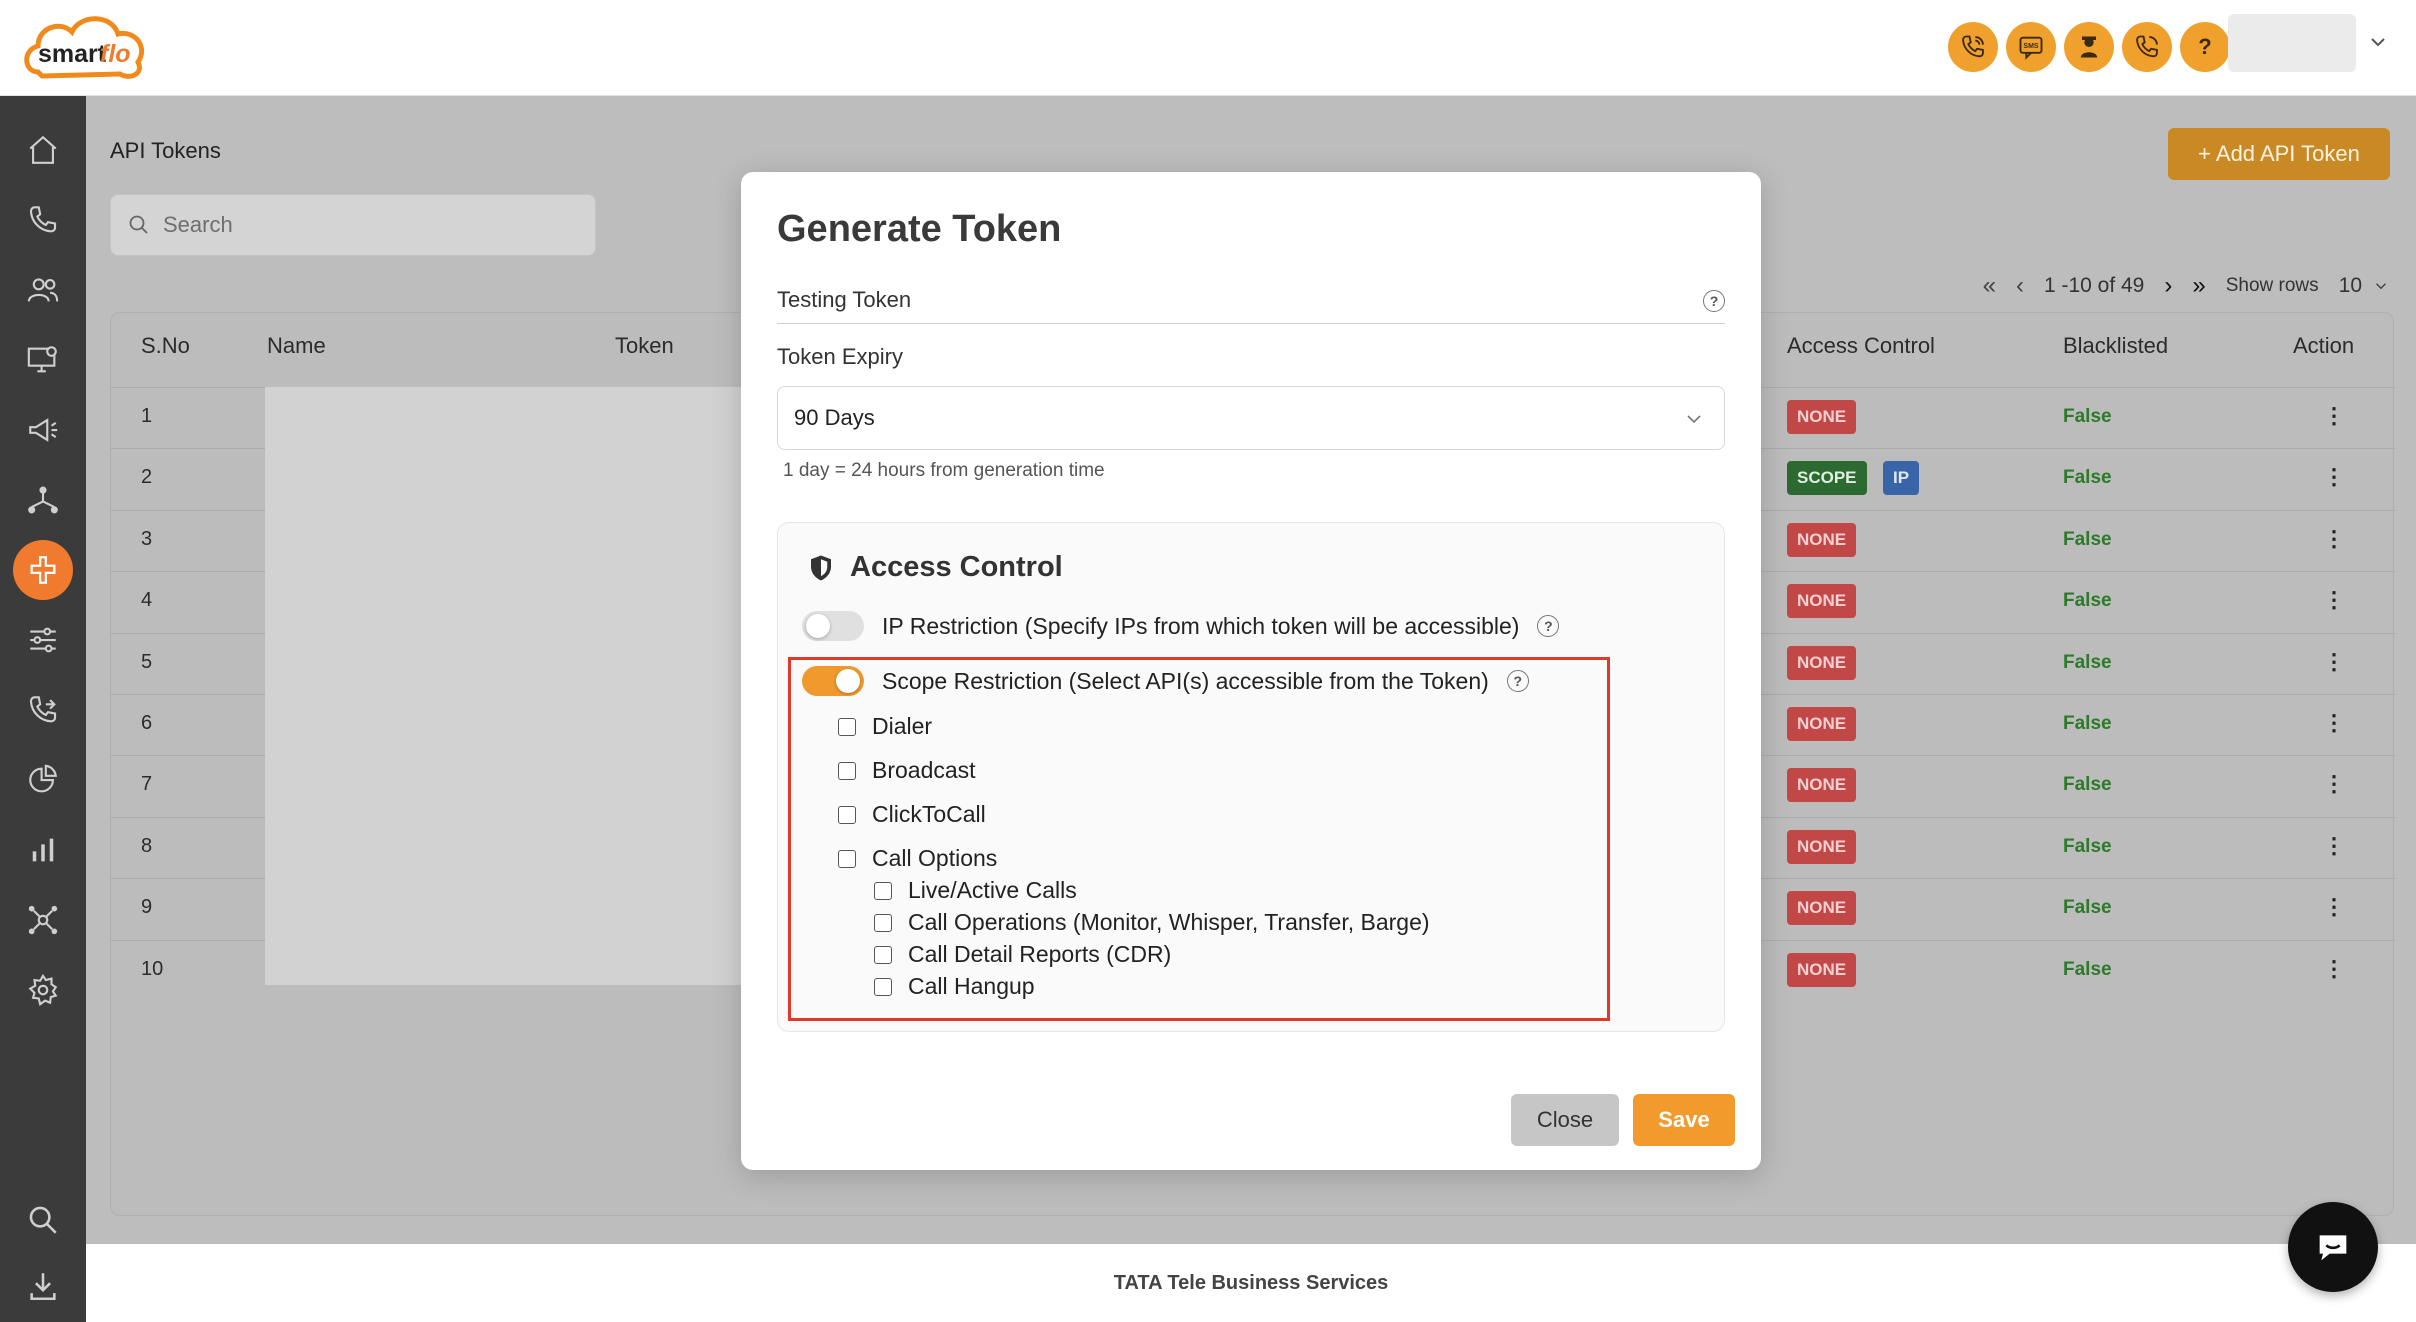 The height and width of the screenshot is (1322, 2416). Describe the element at coordinates (1565, 1120) in the screenshot. I see `close-button: Close` at that location.